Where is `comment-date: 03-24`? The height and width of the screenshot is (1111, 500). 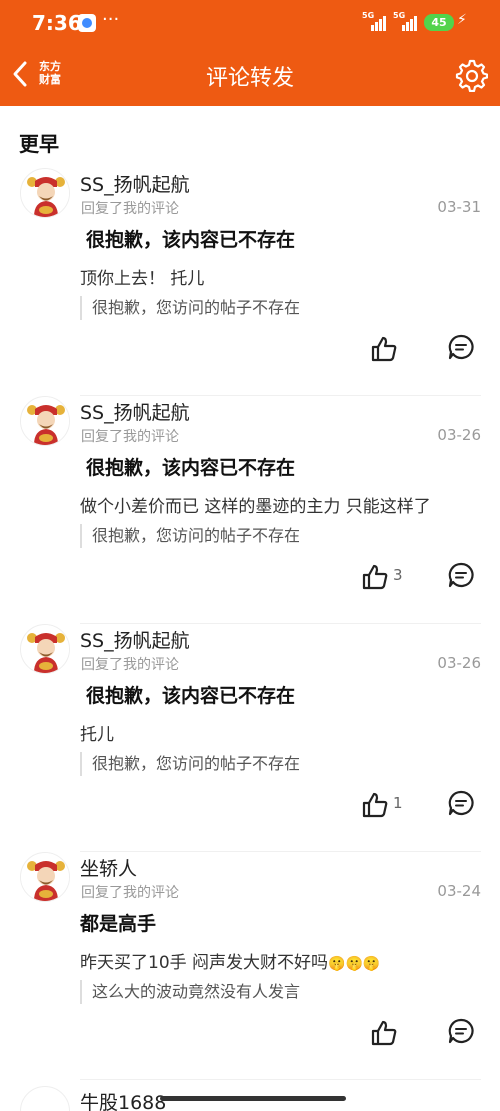 comment-date: 03-24 is located at coordinates (459, 891).